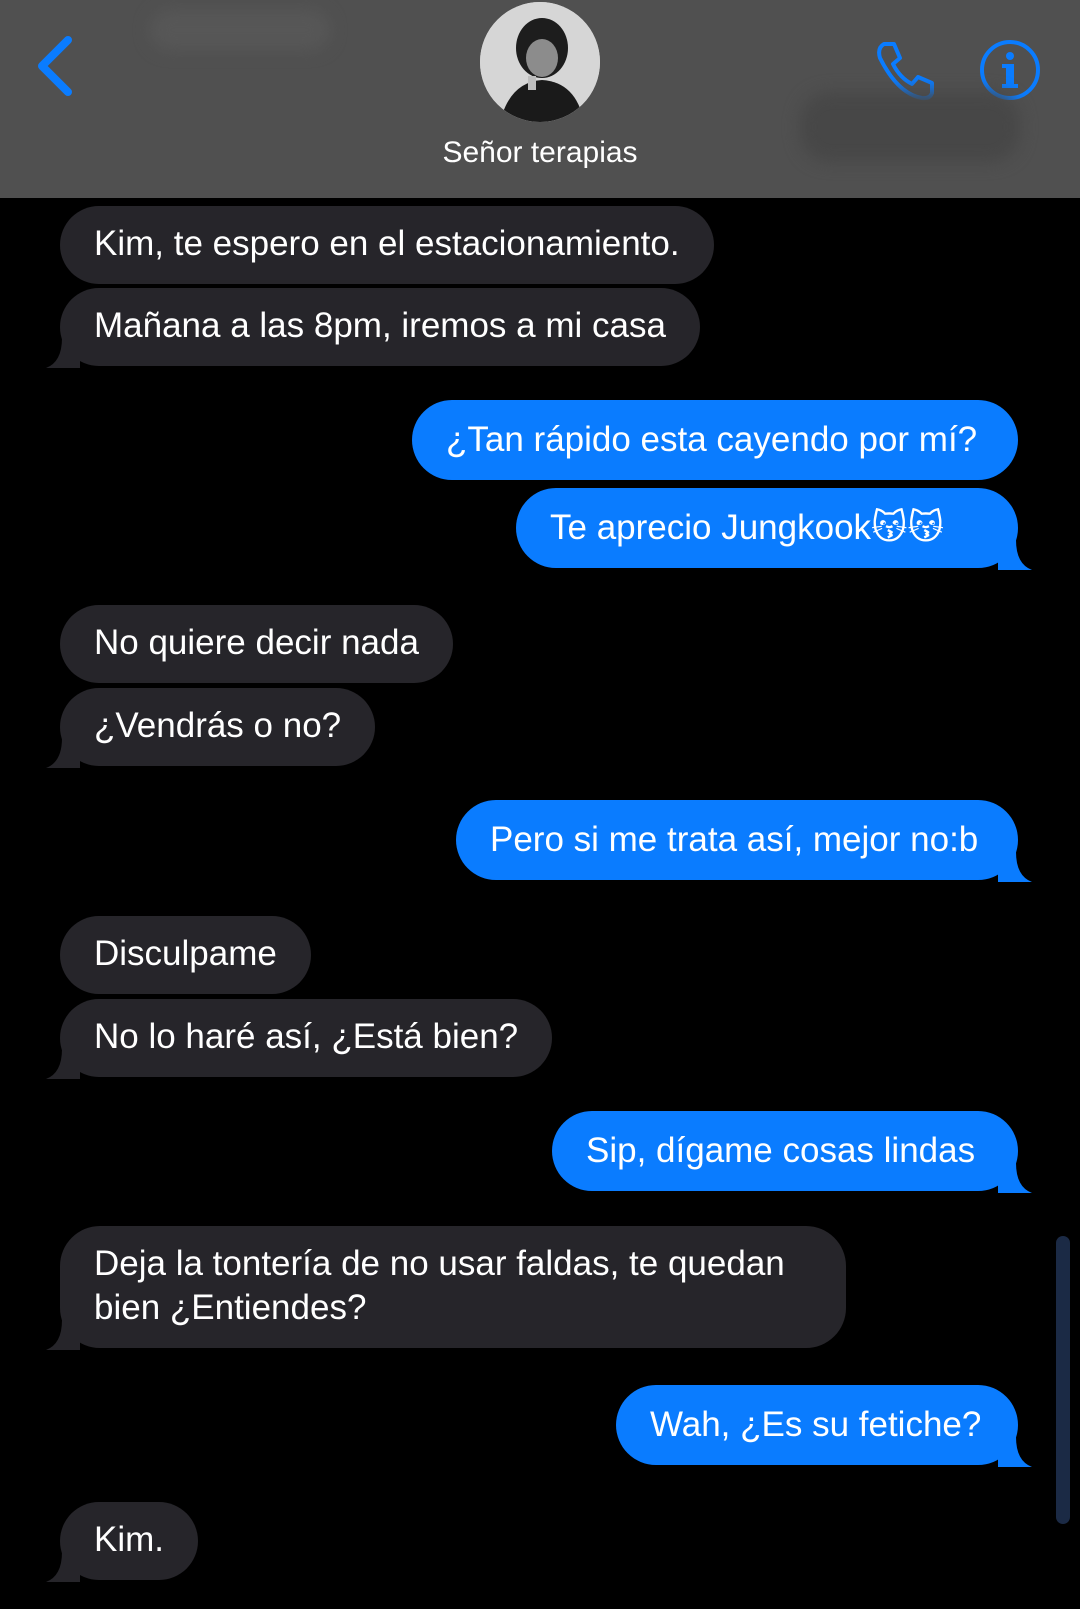 The width and height of the screenshot is (1080, 1609). What do you see at coordinates (712, 439) in the screenshot?
I see `message-text: ¿Tan rápido esta cayendo por mí?` at bounding box center [712, 439].